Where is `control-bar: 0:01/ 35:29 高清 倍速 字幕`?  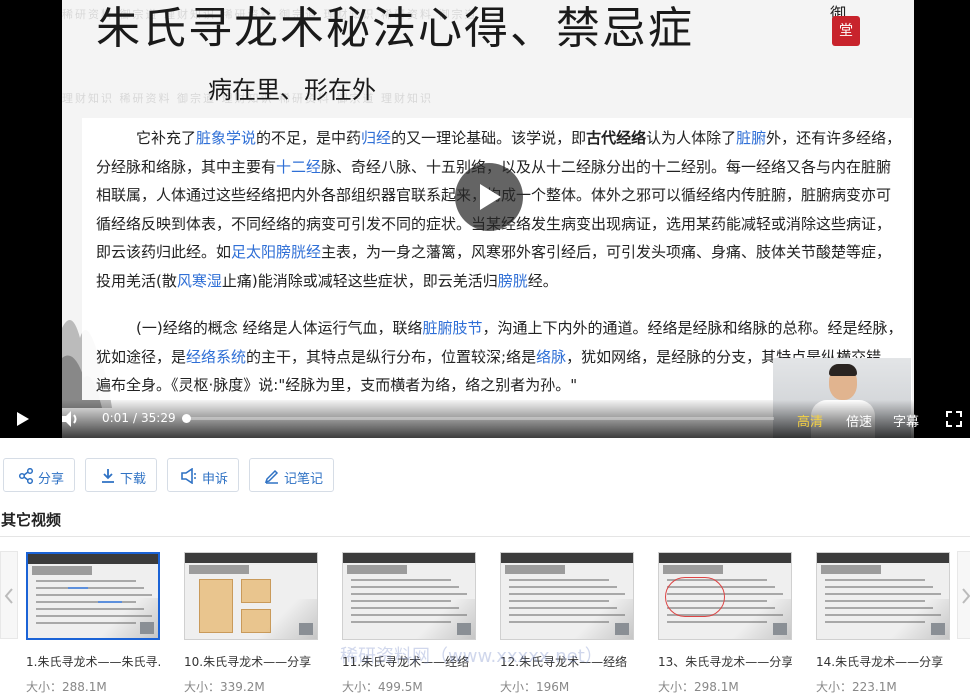 control-bar: 0:01/ 35:29 高清 倍速 字幕 is located at coordinates (485, 419).